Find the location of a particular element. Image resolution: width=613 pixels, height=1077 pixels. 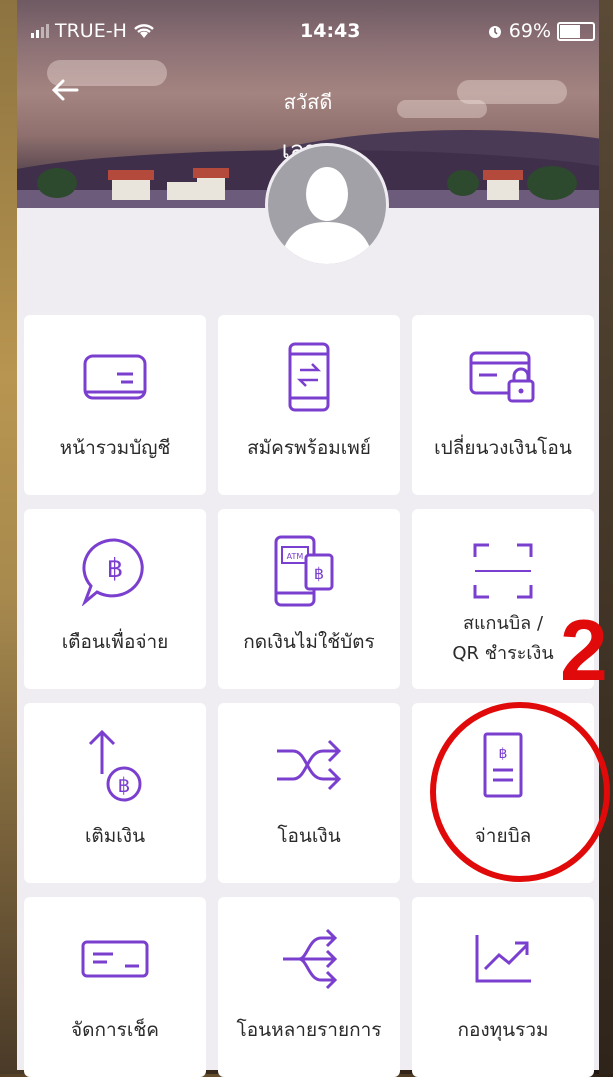

menu-item-label: โอนหลายรายการ is located at coordinates (309, 1030).